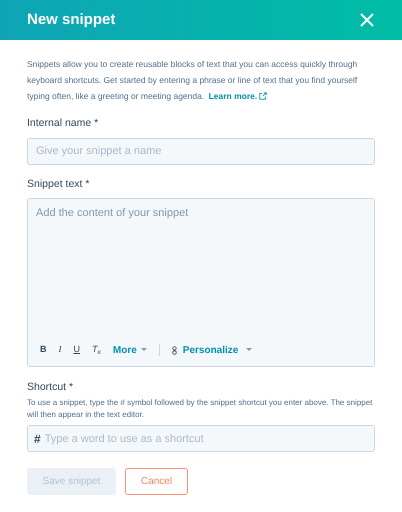  Describe the element at coordinates (238, 96) in the screenshot. I see `learn-more-link: Learn more.` at that location.